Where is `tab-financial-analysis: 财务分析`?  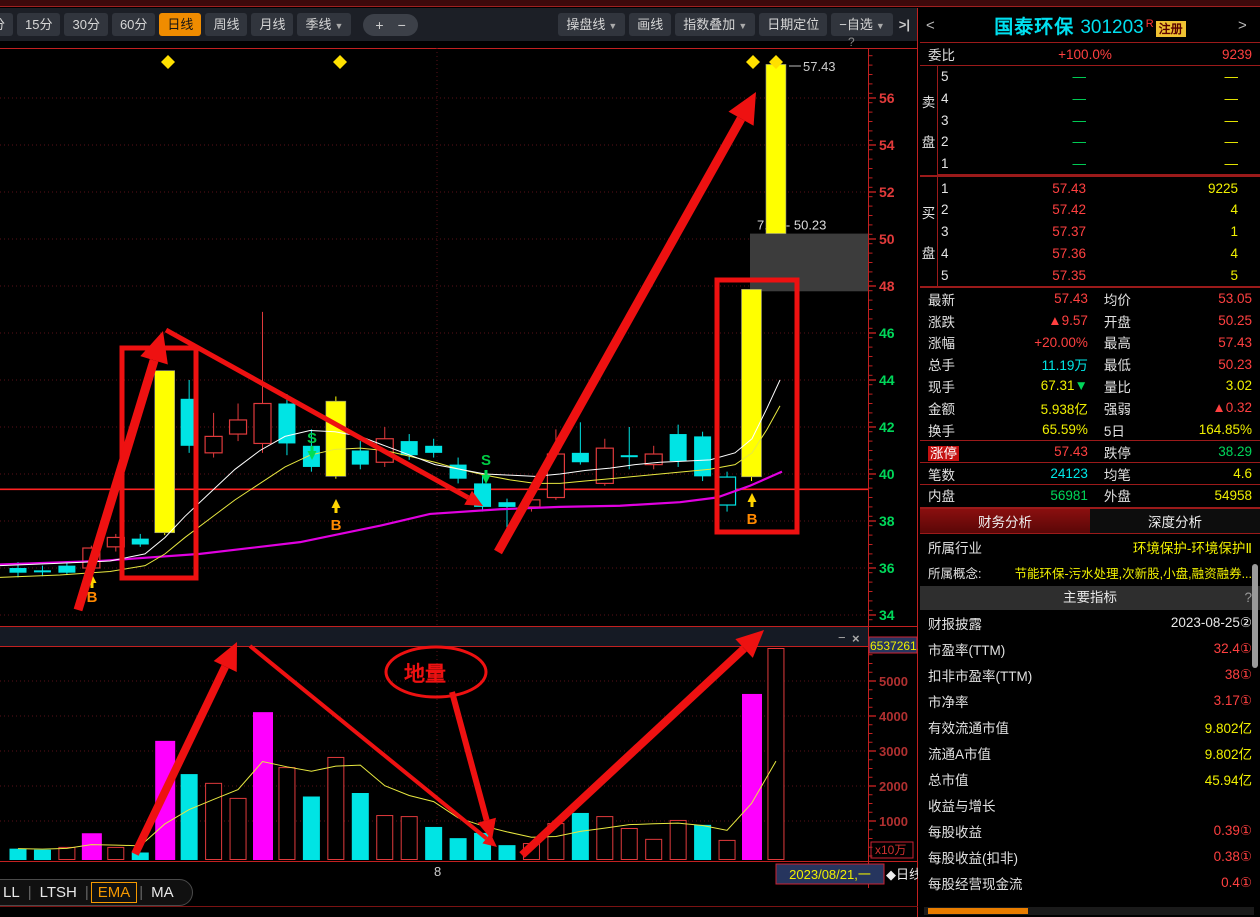
tab-financial-analysis: 财务分析 is located at coordinates (1005, 520).